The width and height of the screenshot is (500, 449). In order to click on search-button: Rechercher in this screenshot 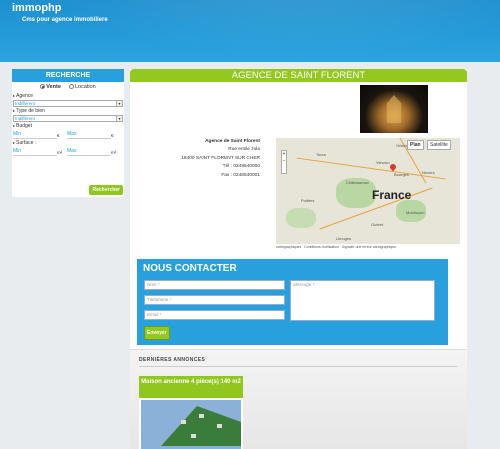, I will do `click(106, 190)`.